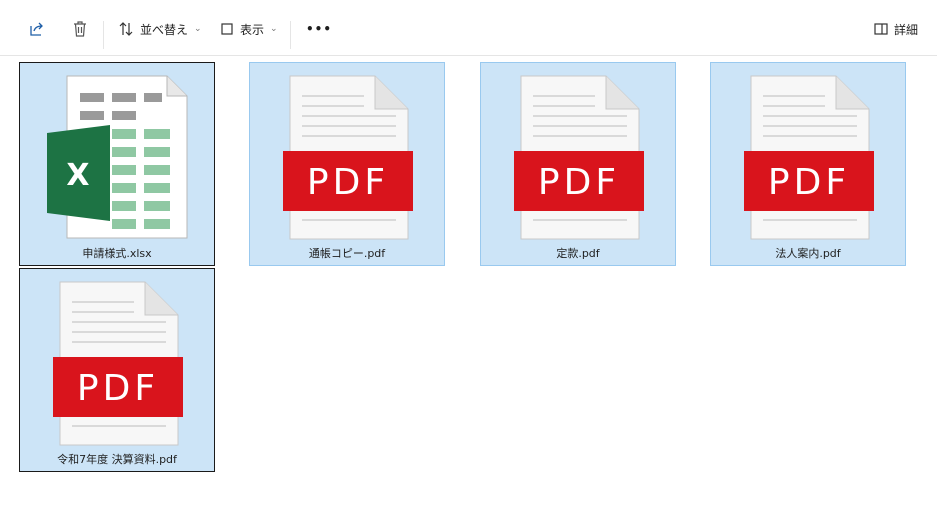 The width and height of the screenshot is (937, 508). What do you see at coordinates (117, 459) in the screenshot?
I see `file-name: 令和7年度 決算資料.pdf` at bounding box center [117, 459].